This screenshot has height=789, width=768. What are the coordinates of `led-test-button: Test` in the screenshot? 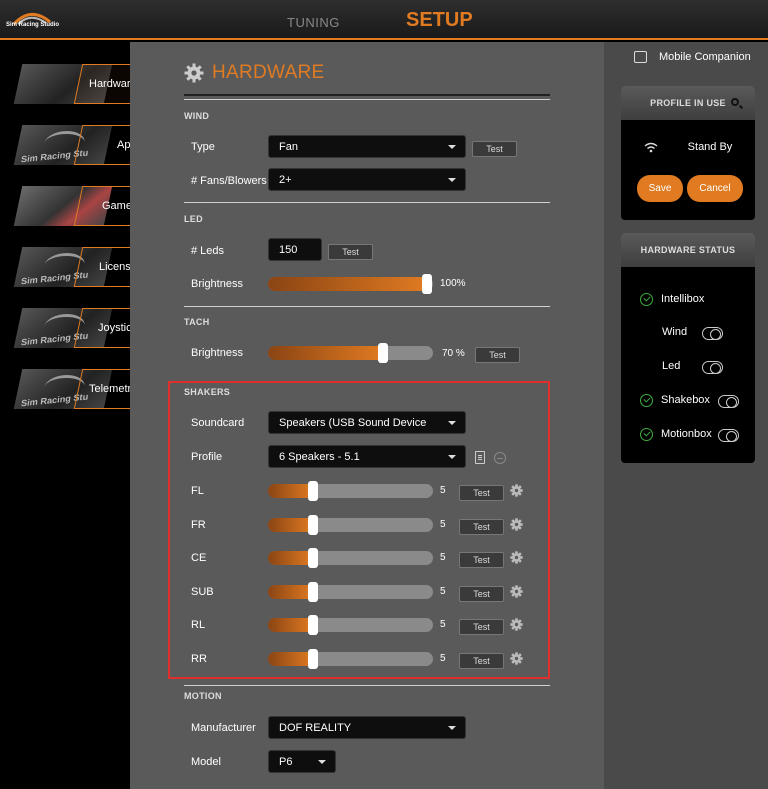 It's located at (350, 252).